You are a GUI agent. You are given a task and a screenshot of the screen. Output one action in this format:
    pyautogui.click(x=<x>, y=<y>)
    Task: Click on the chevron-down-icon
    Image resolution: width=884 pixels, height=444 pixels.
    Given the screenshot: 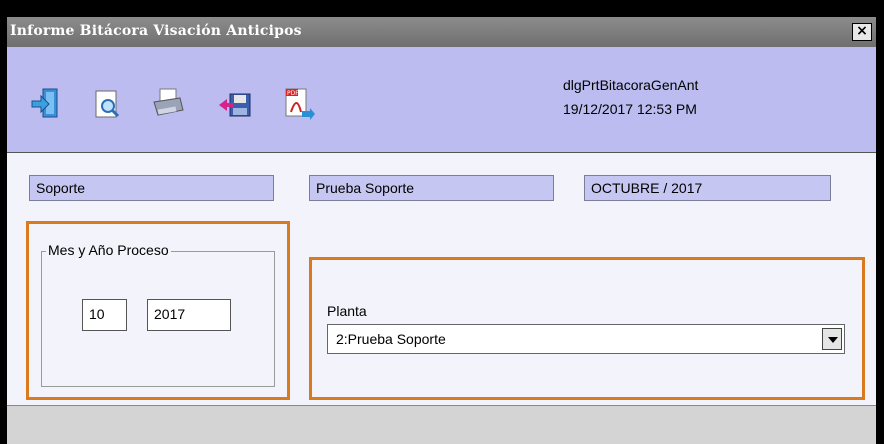 What is the action you would take?
    pyautogui.click(x=832, y=339)
    